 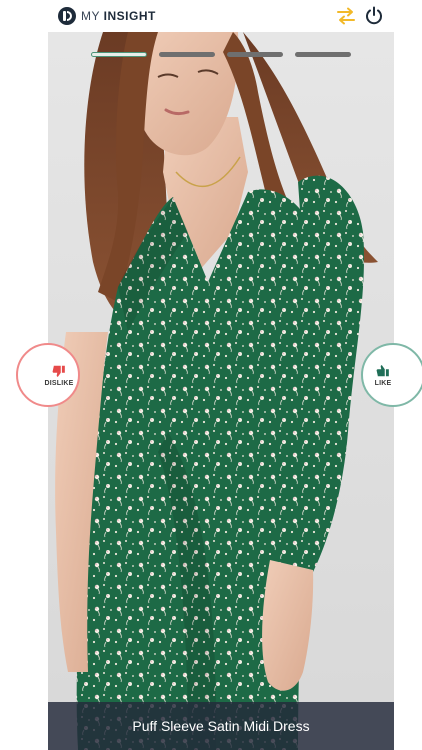 I want to click on brand-text: MY INSIGHT, so click(x=118, y=16).